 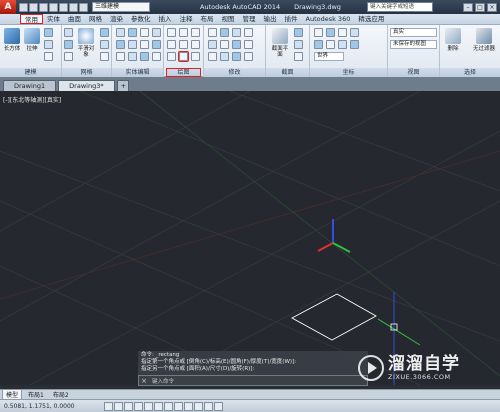 I want to click on maximize-button: □, so click(x=480, y=7).